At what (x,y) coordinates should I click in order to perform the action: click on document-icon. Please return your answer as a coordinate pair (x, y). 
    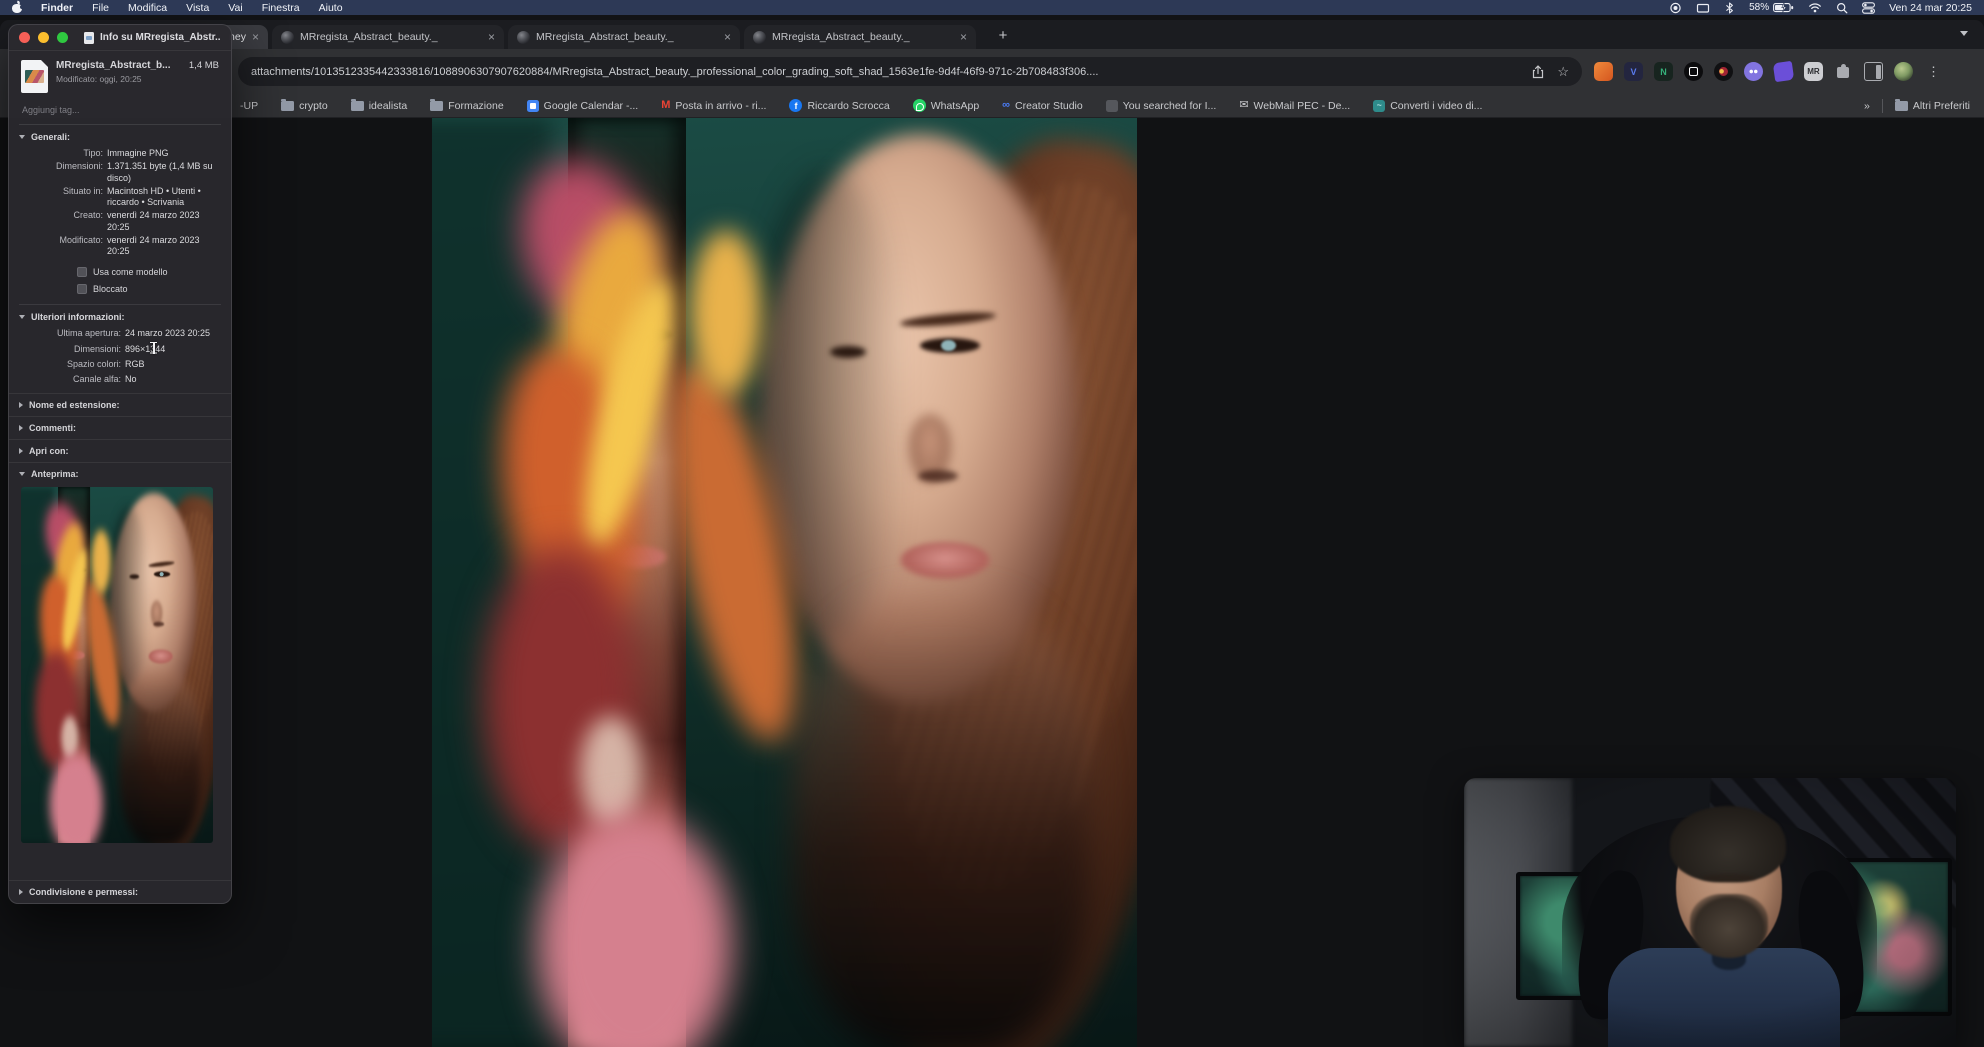
    Looking at the image, I should click on (89, 37).